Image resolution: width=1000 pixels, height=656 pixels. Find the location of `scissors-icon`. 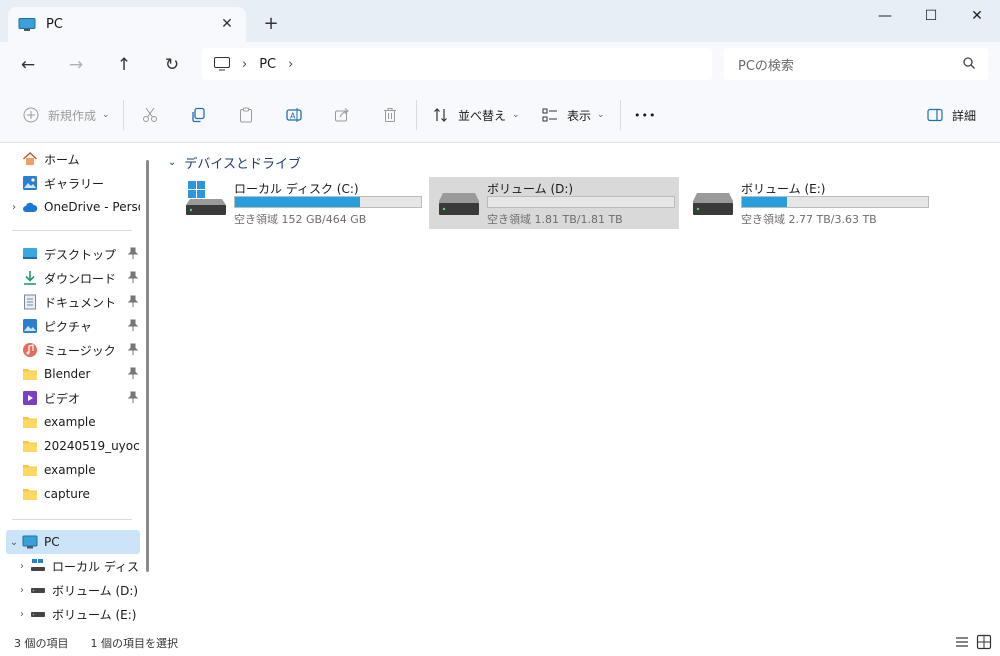

scissors-icon is located at coordinates (150, 115).